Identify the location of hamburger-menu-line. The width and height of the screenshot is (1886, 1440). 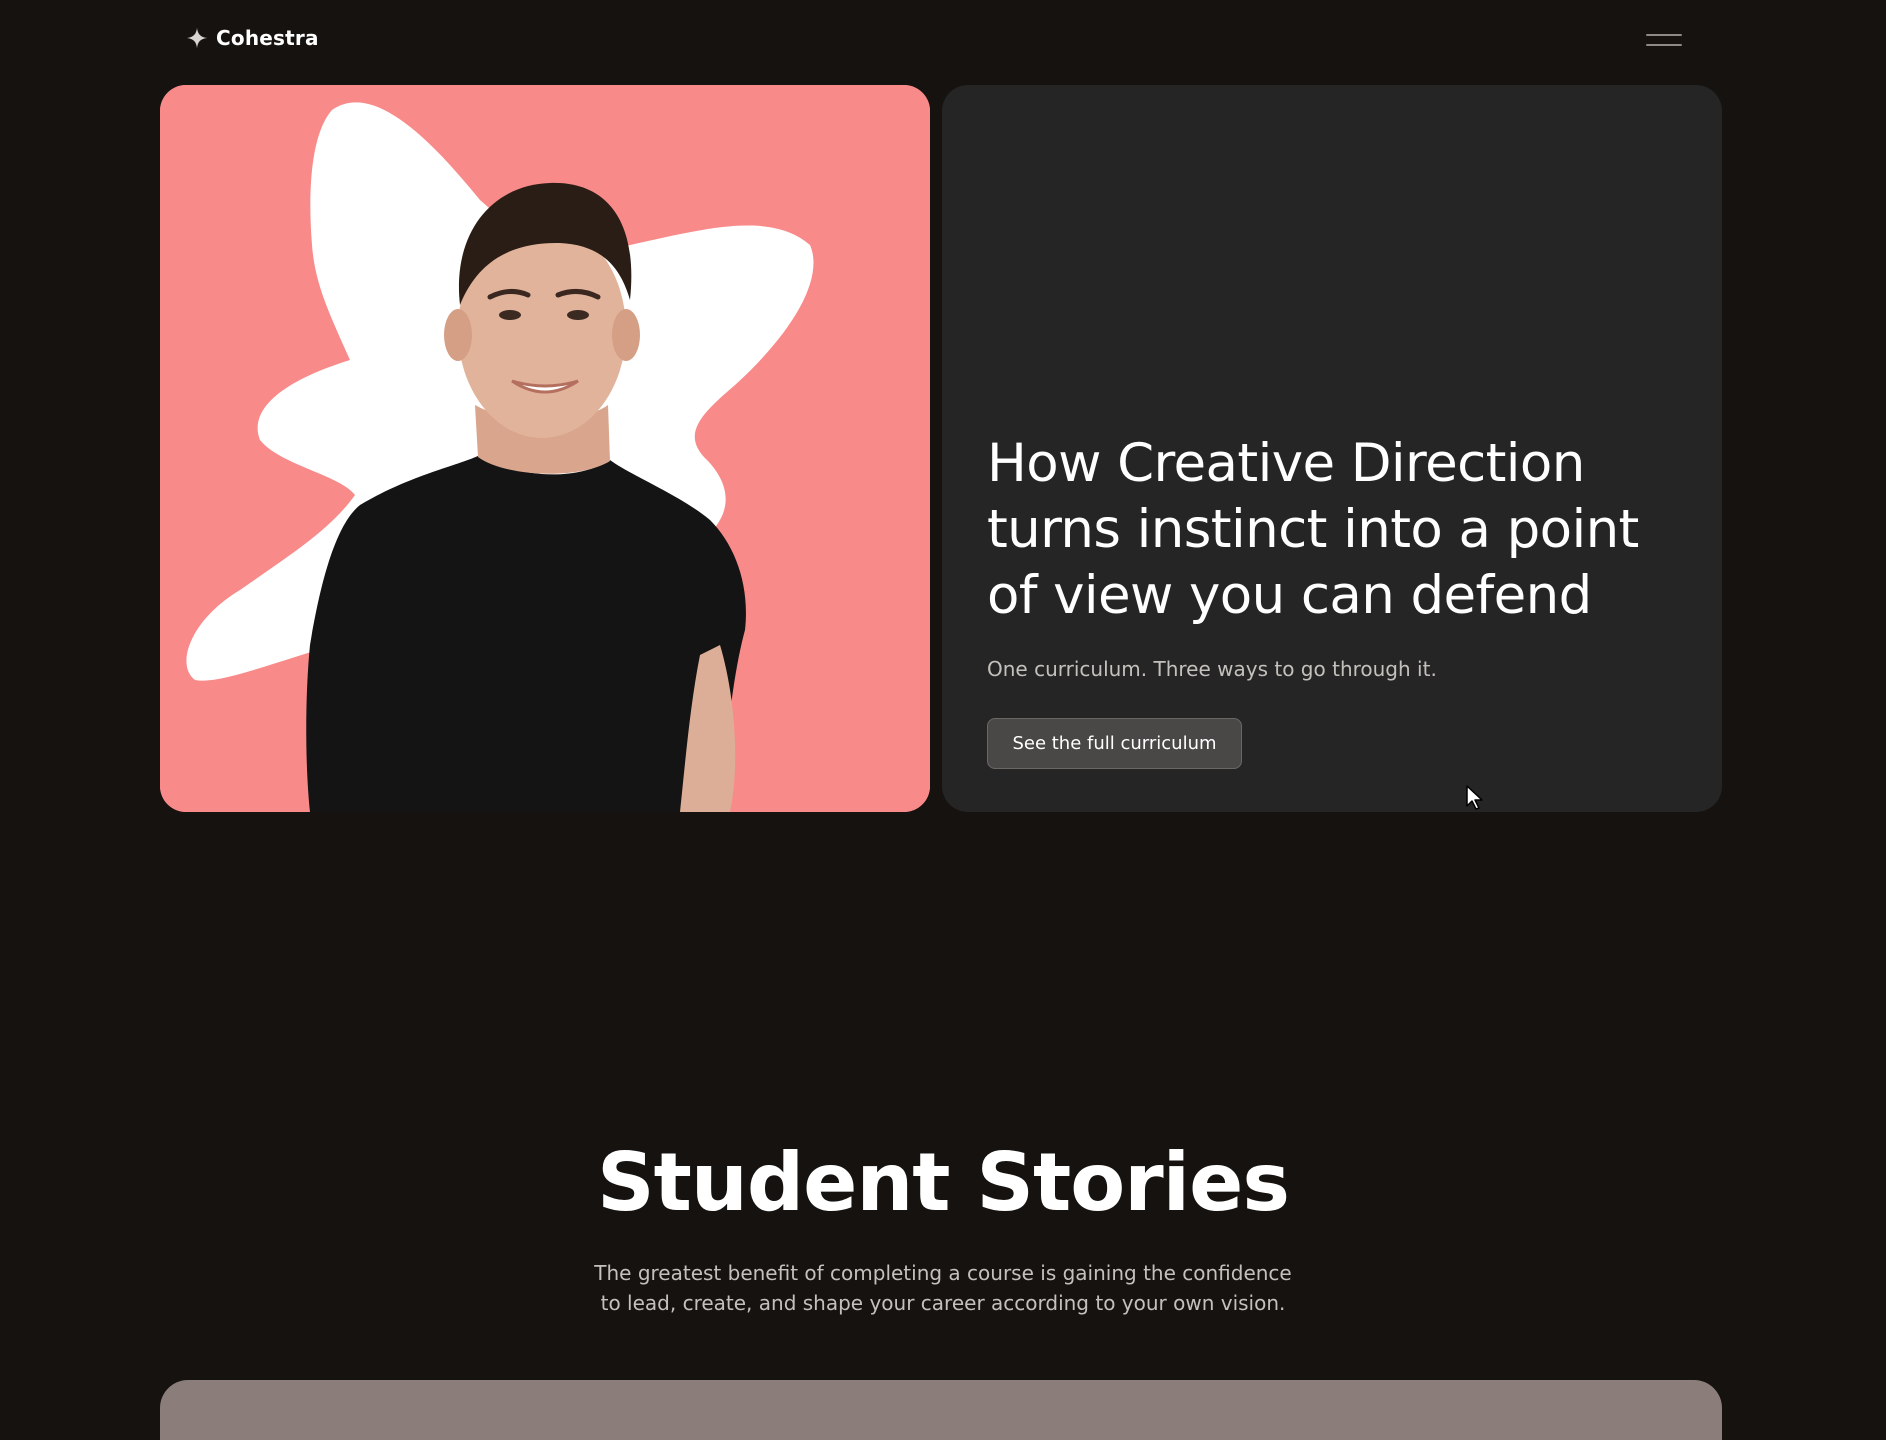
(1664, 45).